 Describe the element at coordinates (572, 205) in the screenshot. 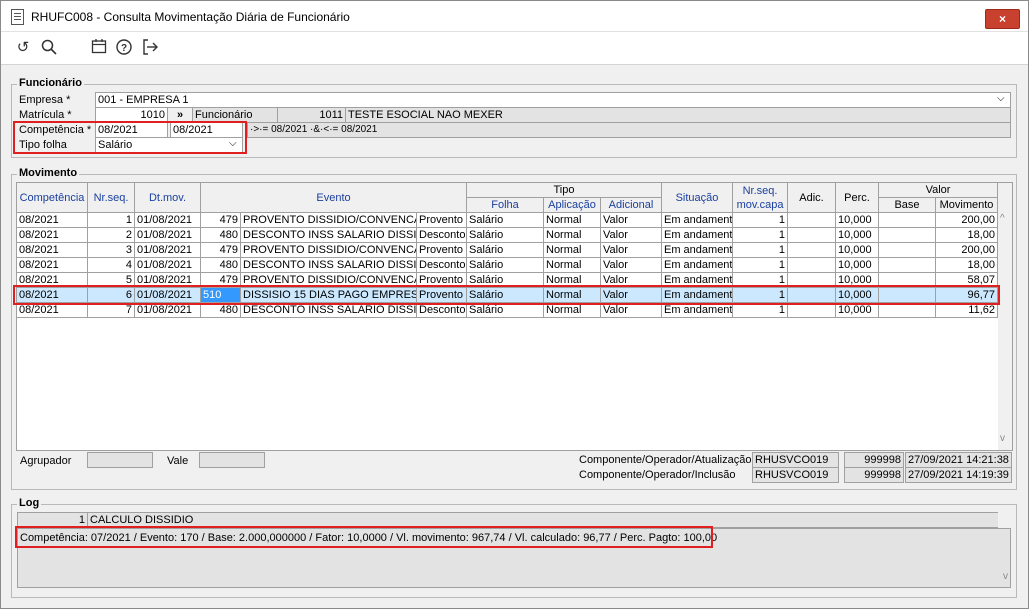

I see `col-aplicacao: Aplicação` at that location.